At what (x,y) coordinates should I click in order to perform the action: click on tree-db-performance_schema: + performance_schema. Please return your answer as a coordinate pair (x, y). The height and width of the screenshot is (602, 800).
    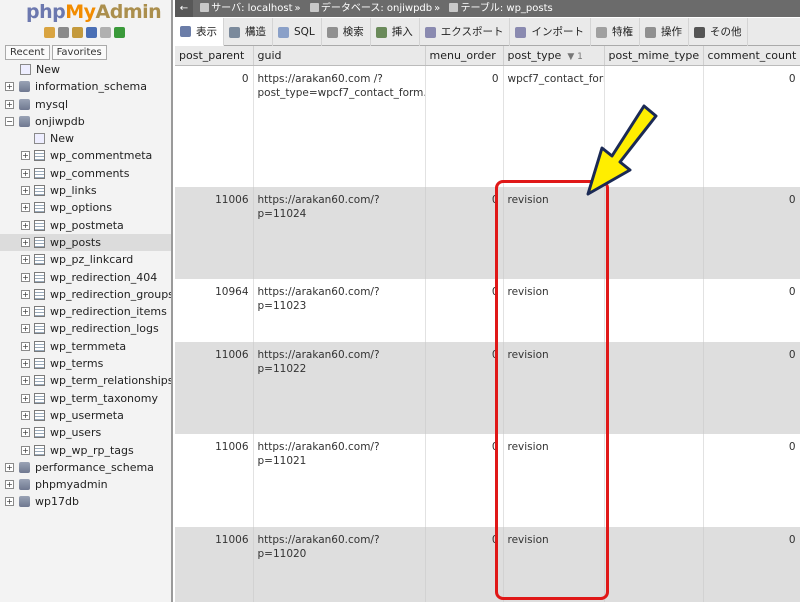
    Looking at the image, I should click on (85, 467).